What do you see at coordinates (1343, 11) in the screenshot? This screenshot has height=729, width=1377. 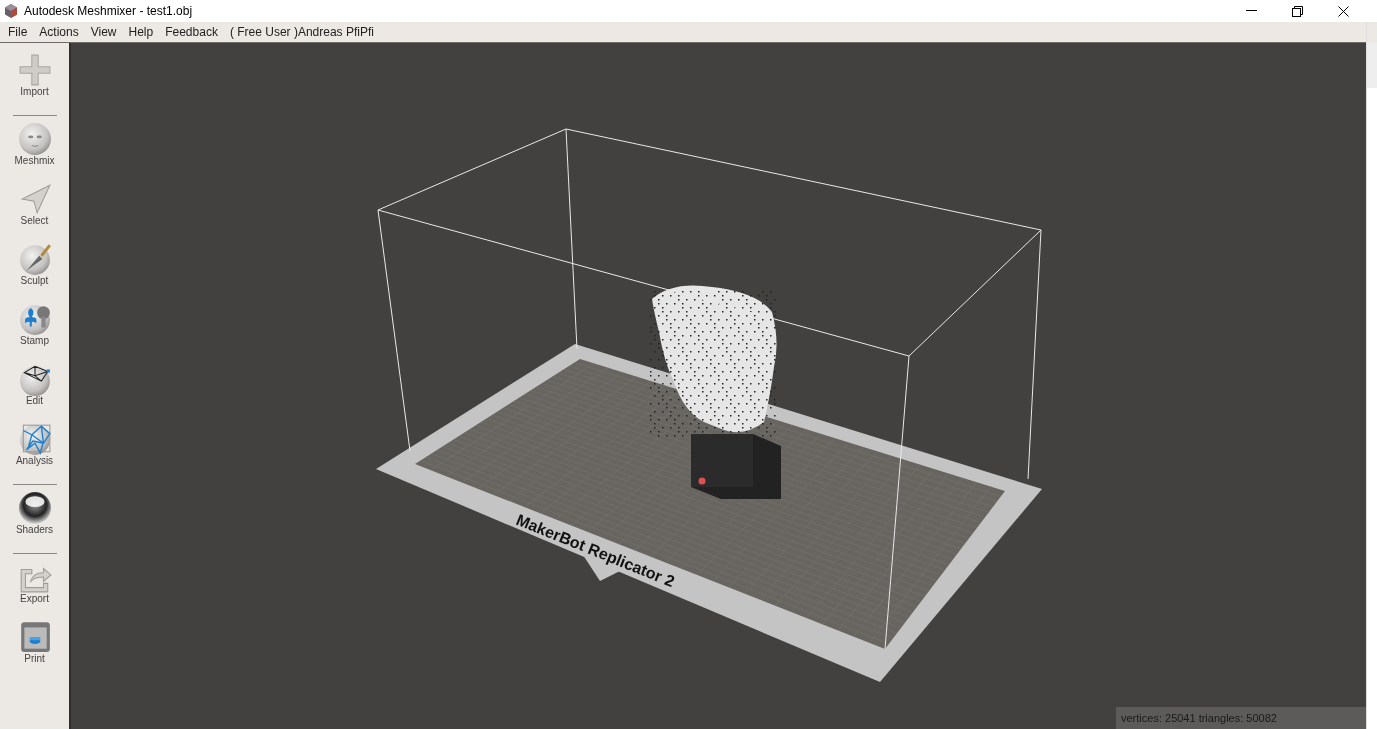 I see `close-icon` at bounding box center [1343, 11].